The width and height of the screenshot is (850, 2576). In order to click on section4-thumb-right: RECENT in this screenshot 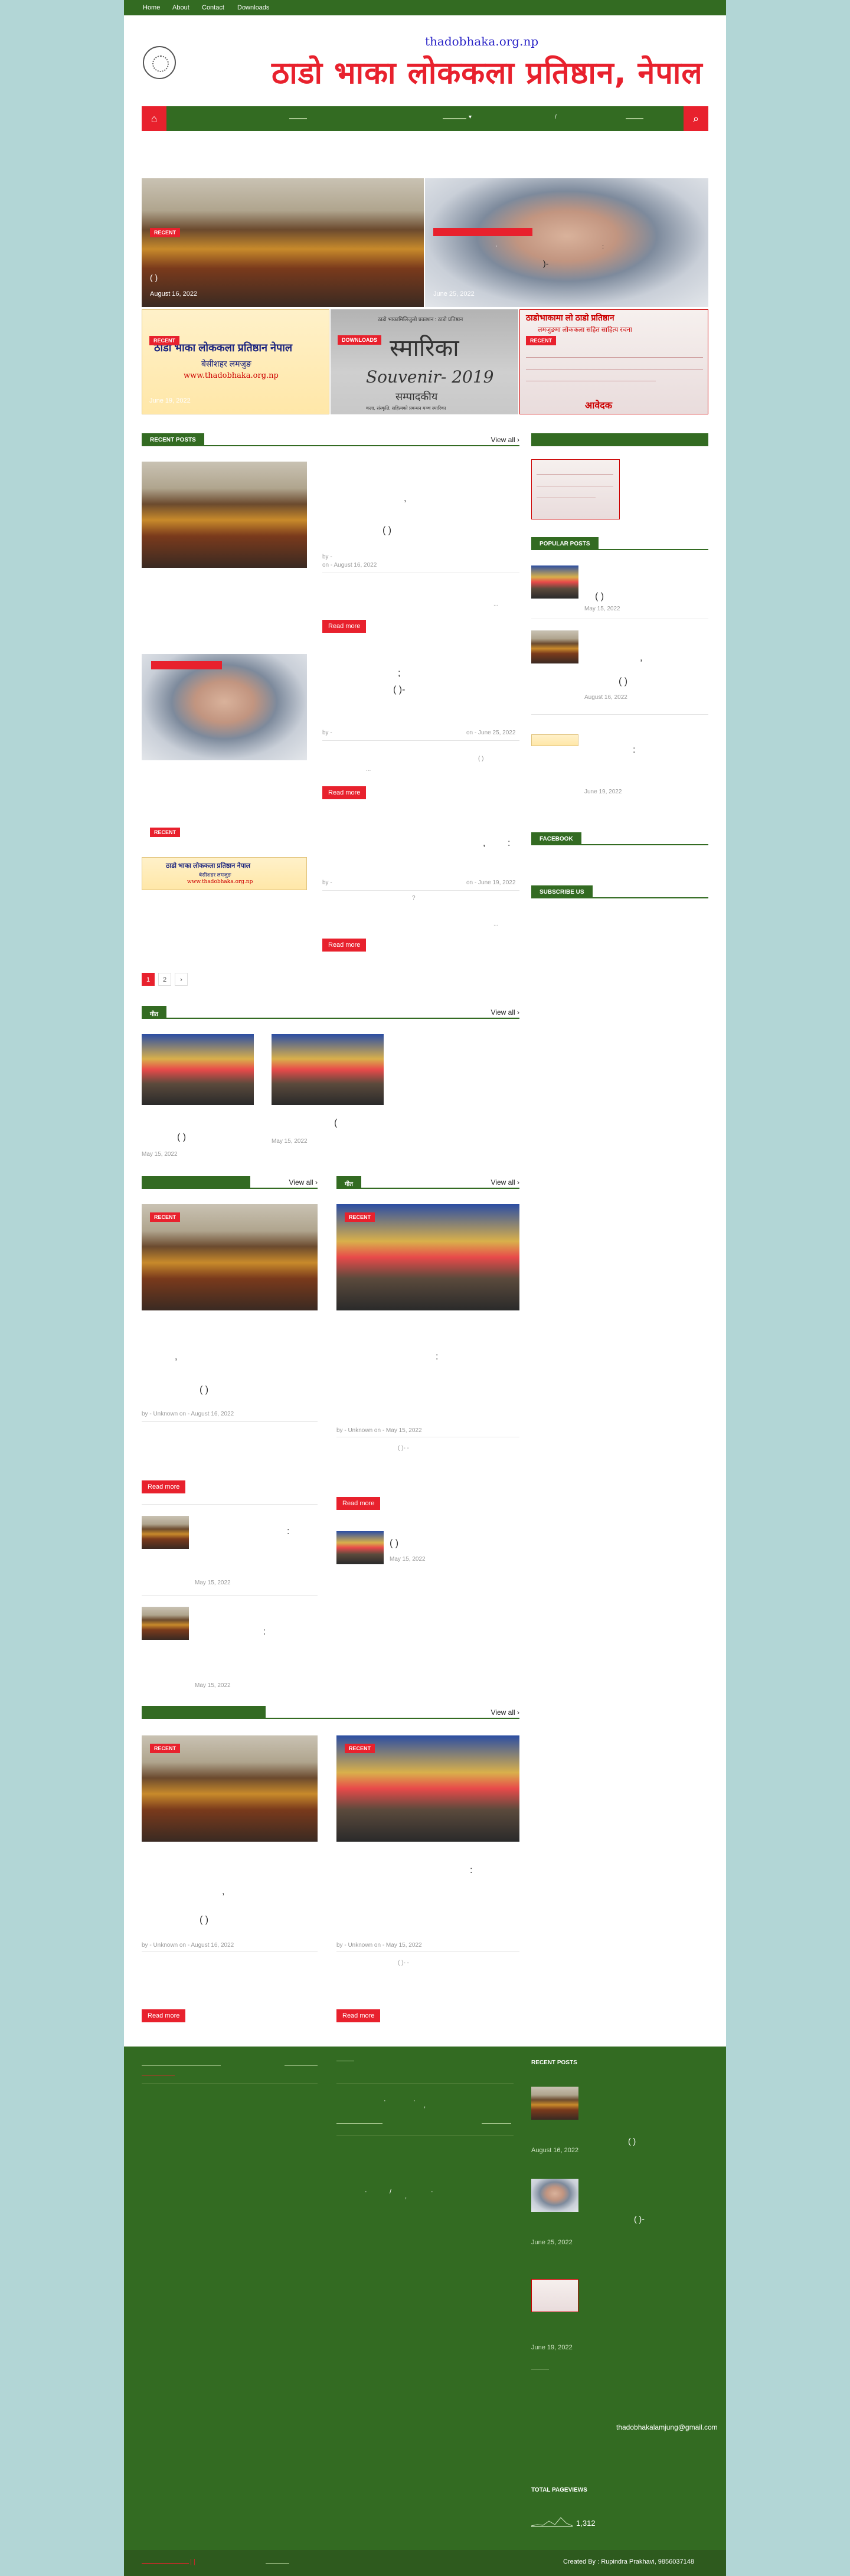, I will do `click(427, 1788)`.